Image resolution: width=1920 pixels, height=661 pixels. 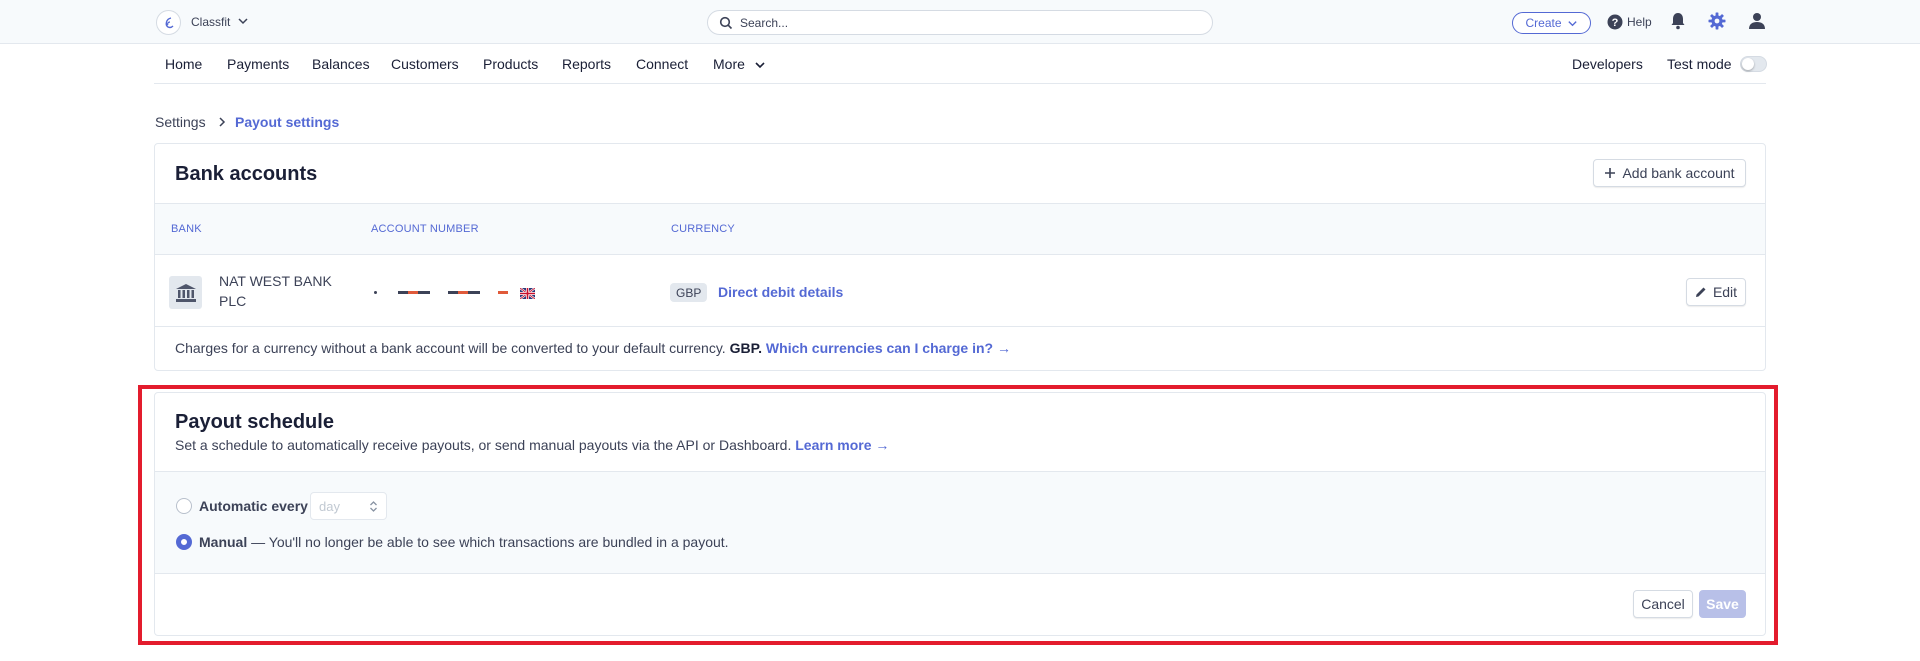 What do you see at coordinates (662, 64) in the screenshot?
I see `nav-connect: Connect` at bounding box center [662, 64].